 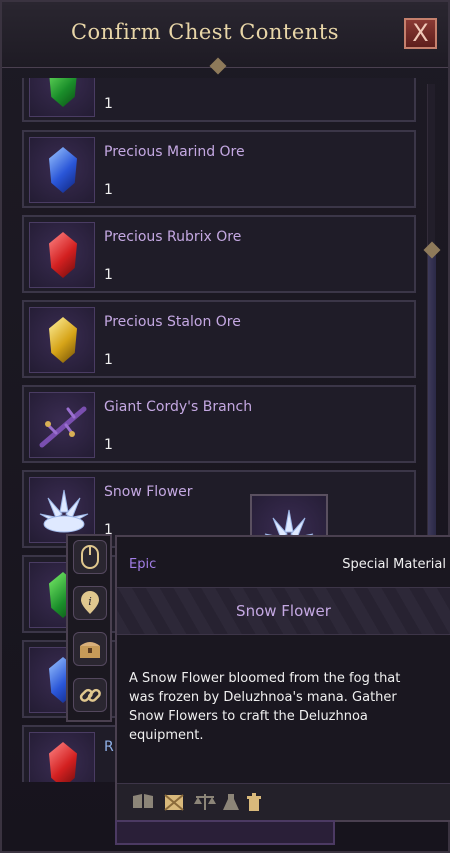 I want to click on item-name: Giant Cordy's Branch, so click(x=178, y=407).